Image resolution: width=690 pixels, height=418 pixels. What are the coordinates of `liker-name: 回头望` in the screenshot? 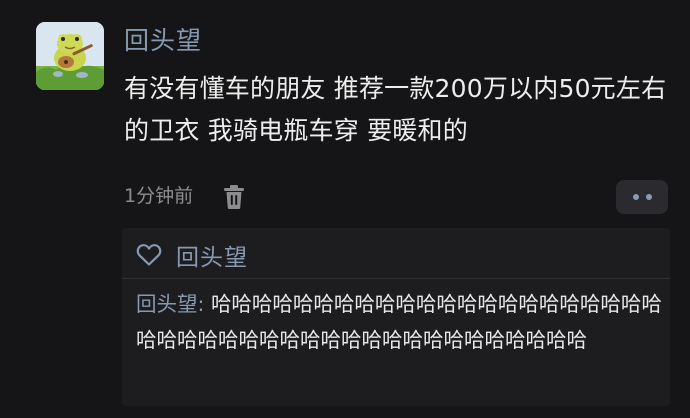 It's located at (212, 255).